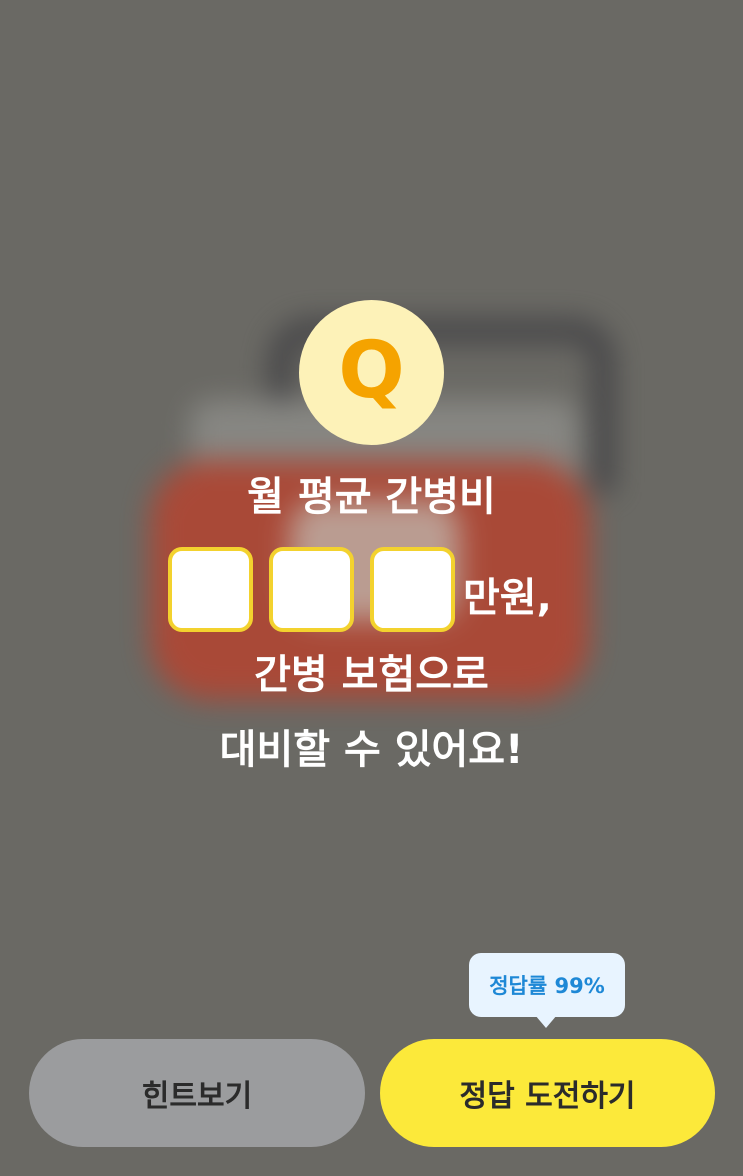  Describe the element at coordinates (547, 1096) in the screenshot. I see `answer-challenge-button-label: 정답 도전하기` at that location.